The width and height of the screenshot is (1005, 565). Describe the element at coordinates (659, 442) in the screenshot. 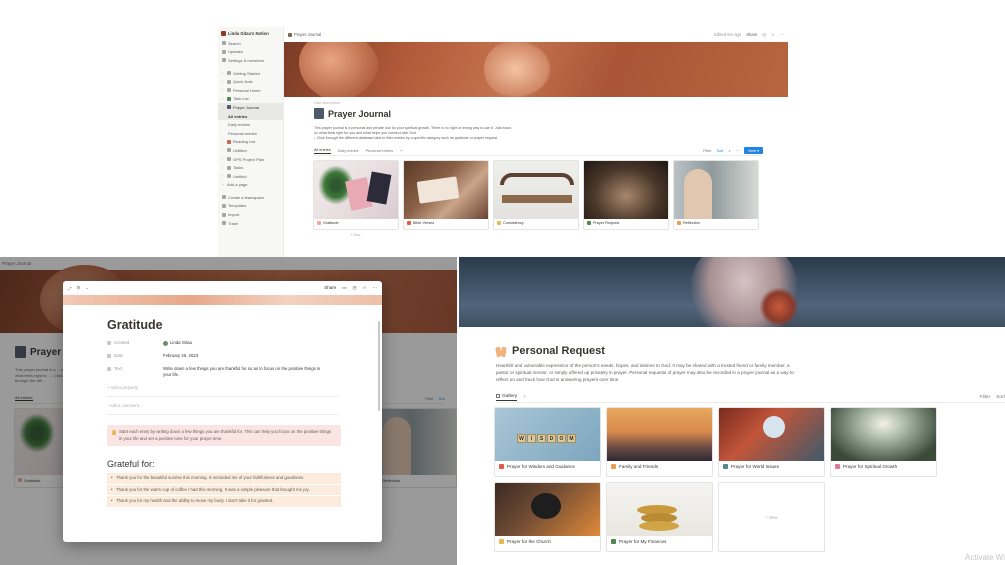

I see `gallery-card: Family and Friends` at that location.